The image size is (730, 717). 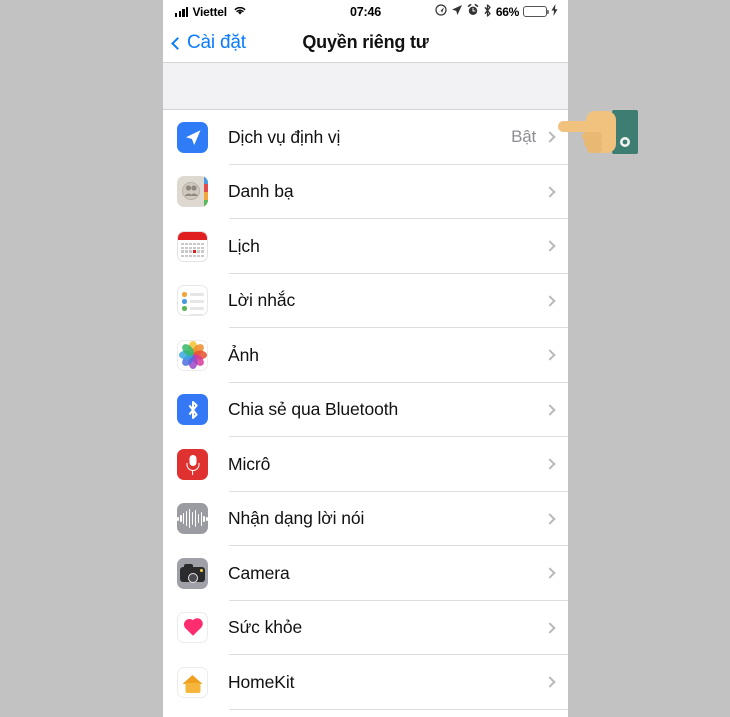 What do you see at coordinates (365, 191) in the screenshot?
I see `list-item-contacts: Danh bạ` at bounding box center [365, 191].